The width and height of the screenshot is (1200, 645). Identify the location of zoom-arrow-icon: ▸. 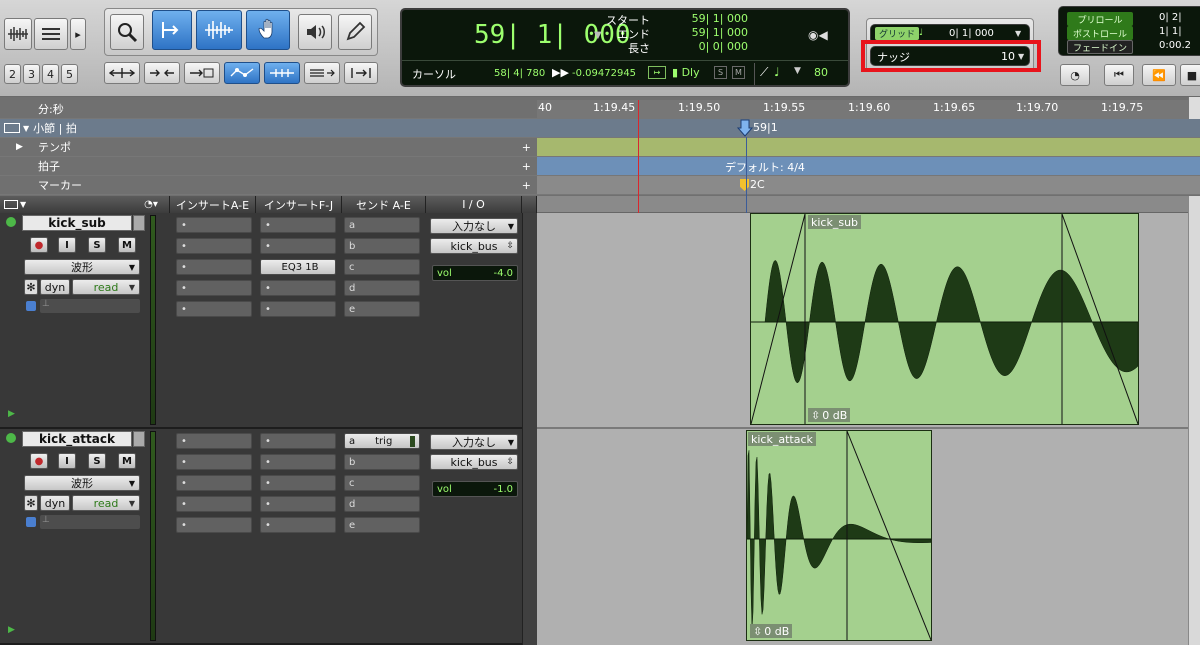
(78, 34).